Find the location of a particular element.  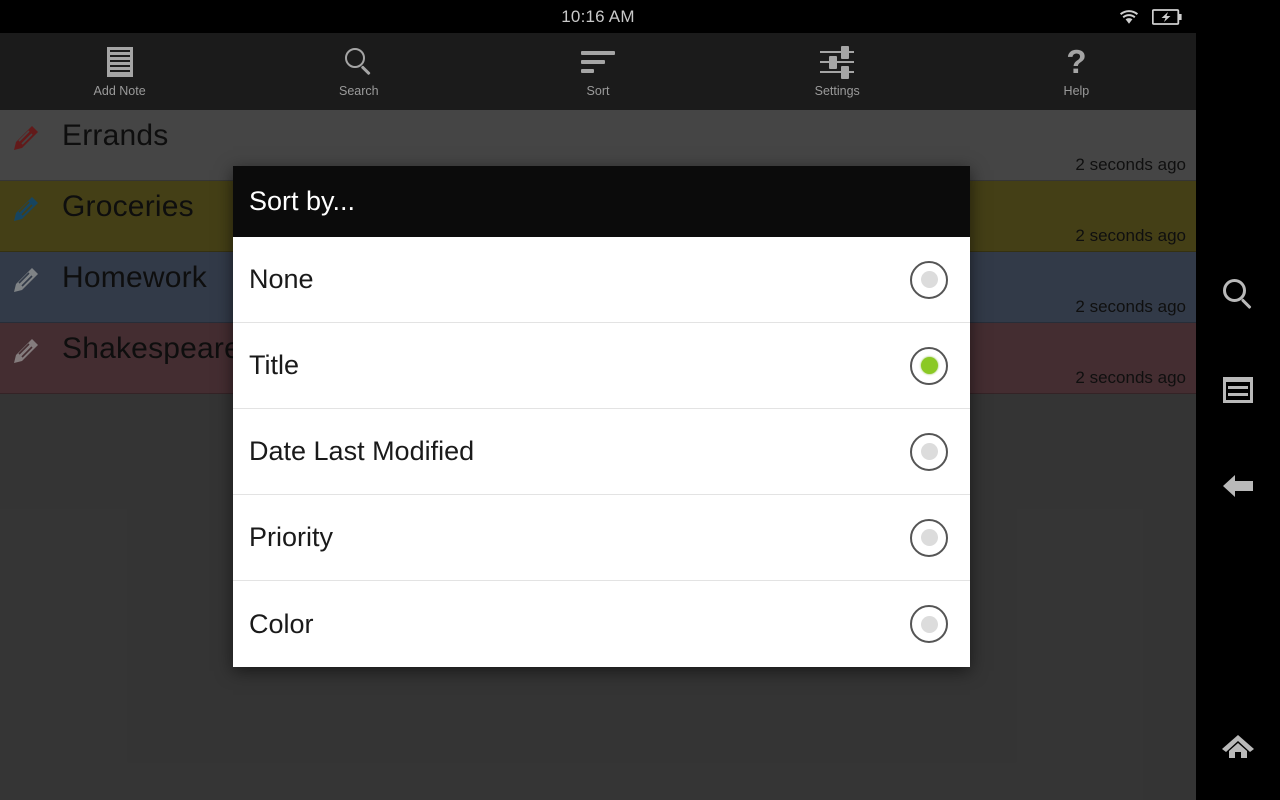

note-title: Groceries is located at coordinates (128, 206).